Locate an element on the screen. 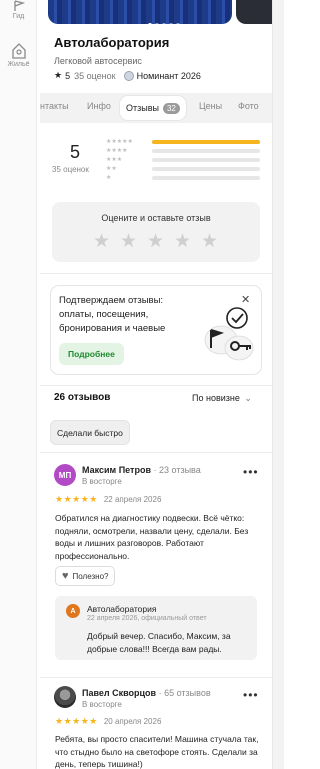  rate-star-5: ★ is located at coordinates (209, 241).